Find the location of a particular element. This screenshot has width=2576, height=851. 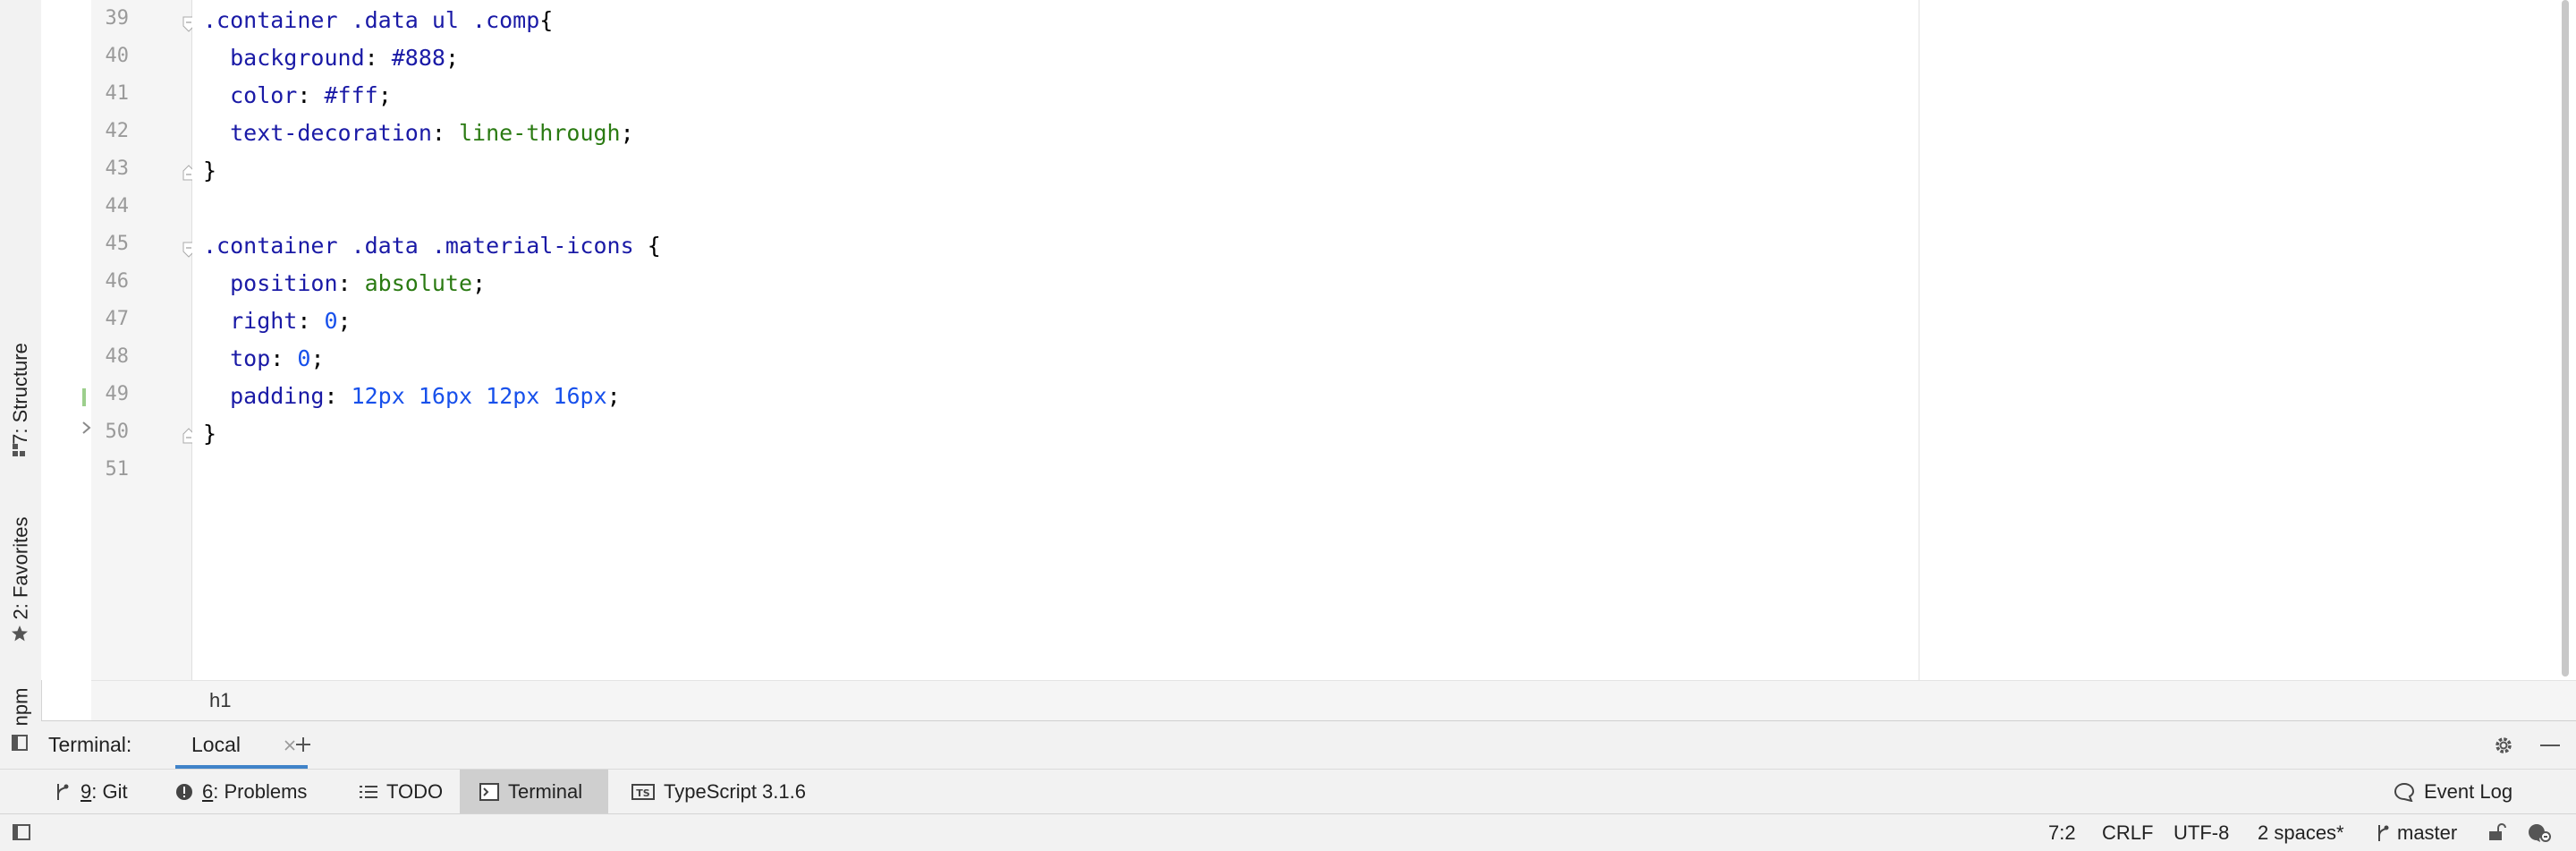

lock-icon is located at coordinates (2496, 832).